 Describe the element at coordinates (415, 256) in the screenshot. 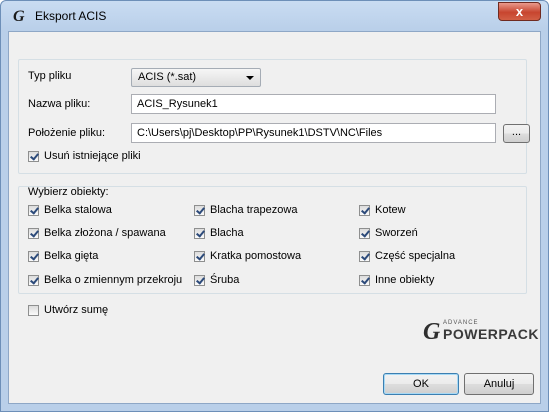

I see `object-label: Część specjalna` at that location.